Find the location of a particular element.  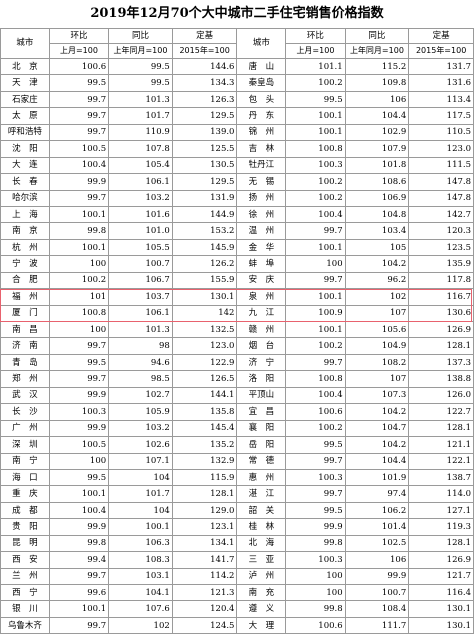

city-cell: 合 肥 is located at coordinates (25, 280).